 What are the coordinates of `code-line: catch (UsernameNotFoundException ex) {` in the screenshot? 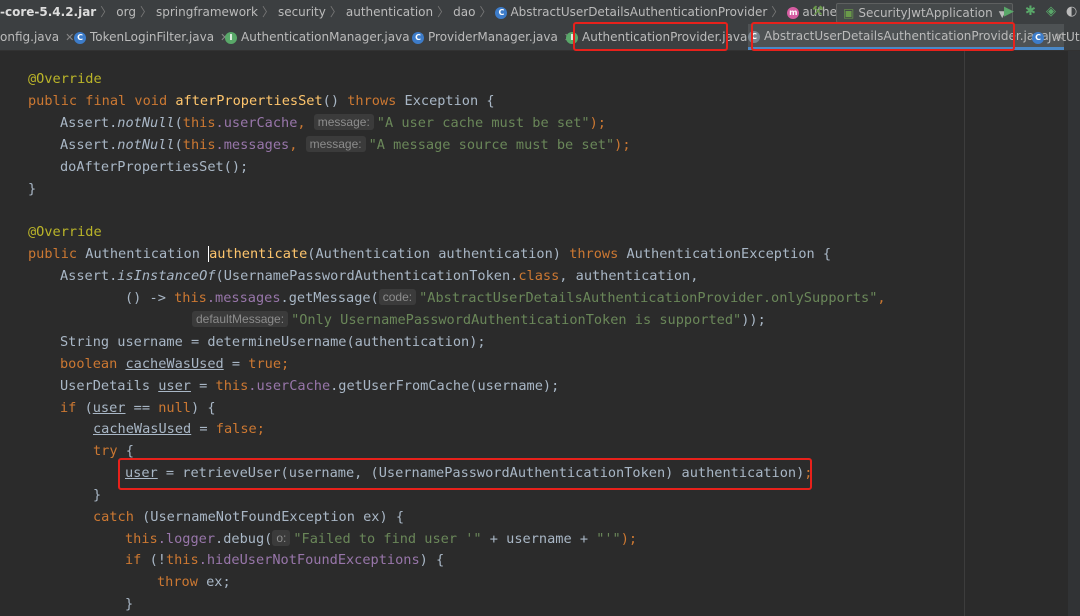 It's located at (249, 517).